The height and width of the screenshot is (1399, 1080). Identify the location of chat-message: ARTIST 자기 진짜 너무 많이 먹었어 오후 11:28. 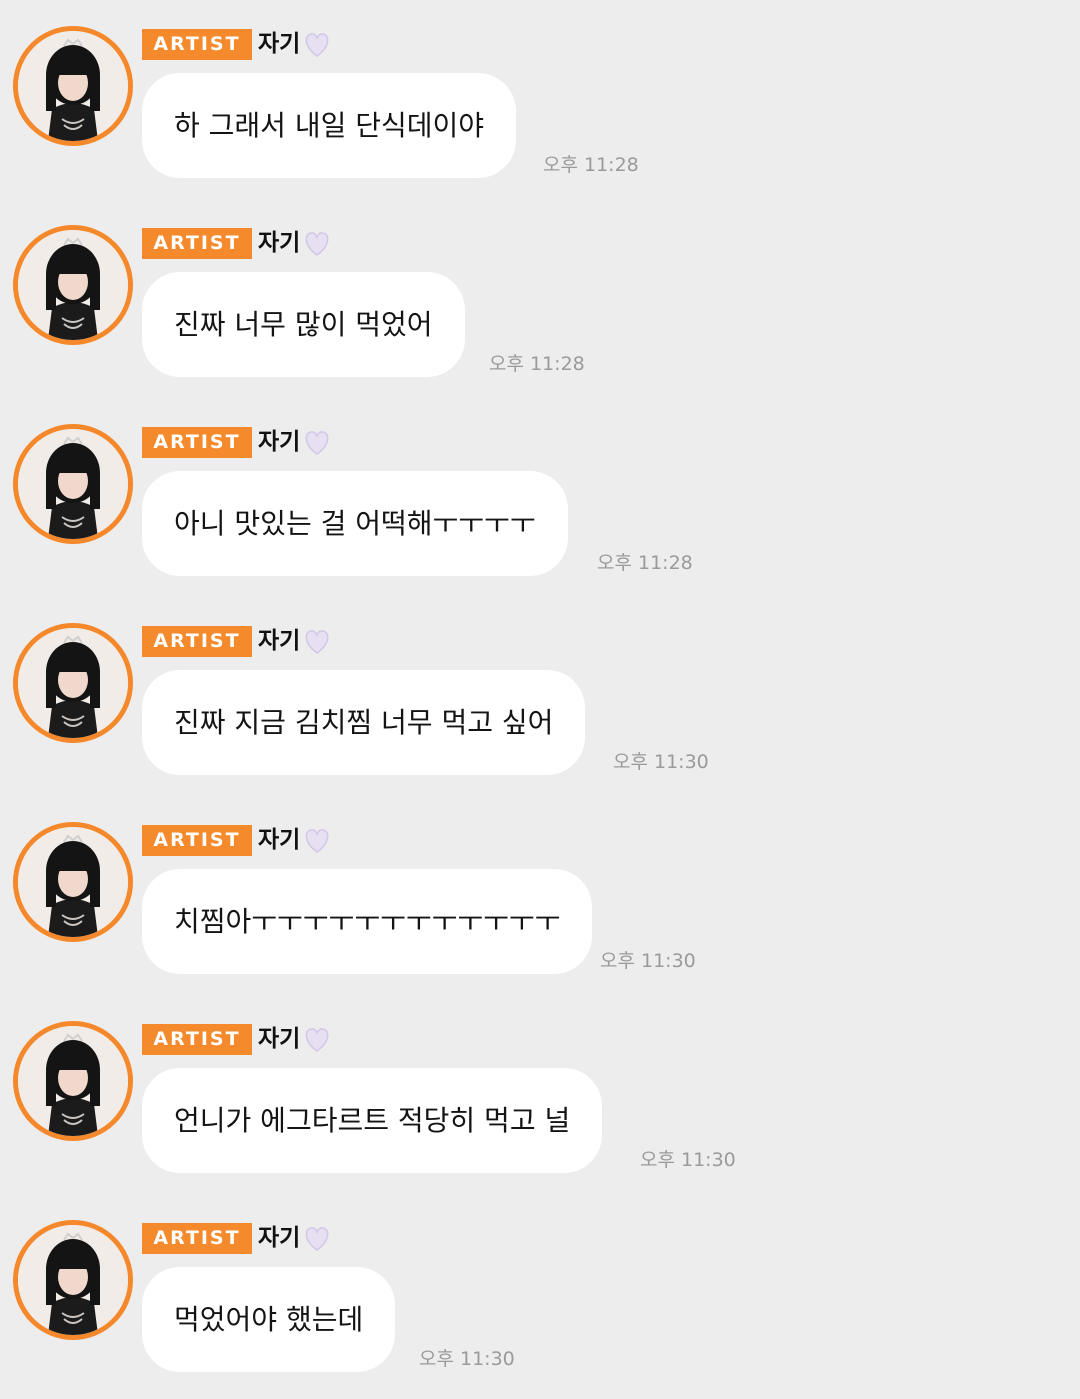
(540, 298).